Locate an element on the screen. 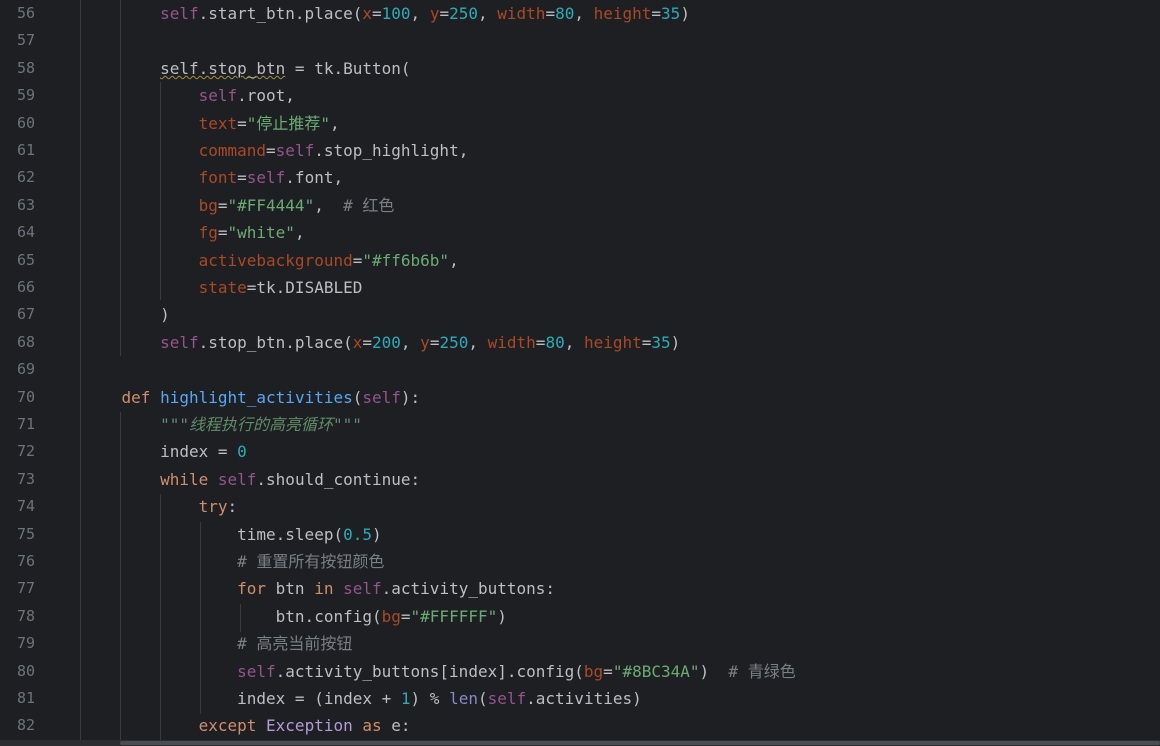 Image resolution: width=1160 pixels, height=746 pixels. code-line: 79 # 高亮当前按钮 is located at coordinates (580, 643).